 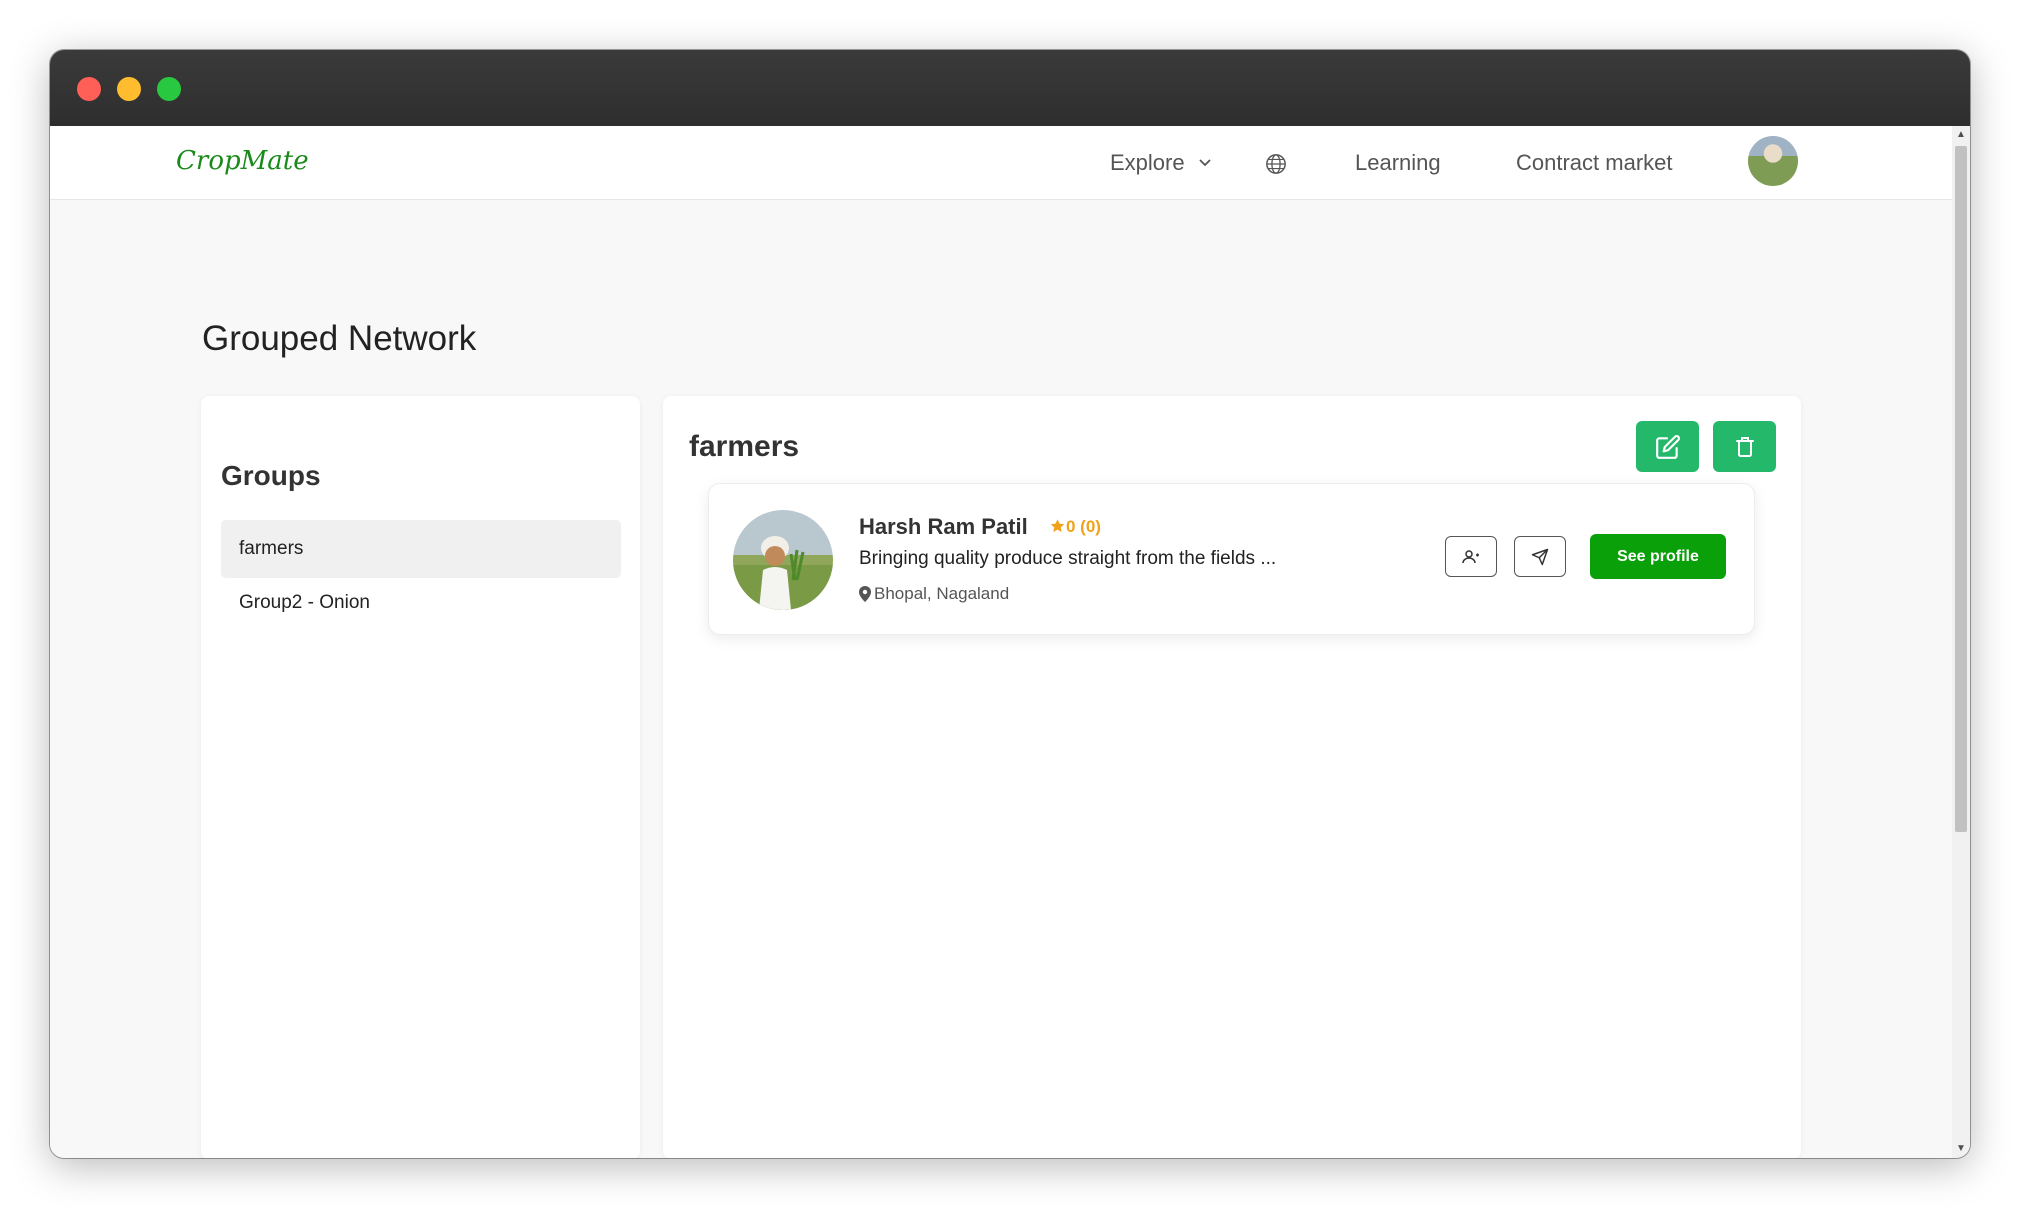 I want to click on cropmate-logo: CropMate, so click(x=242, y=161).